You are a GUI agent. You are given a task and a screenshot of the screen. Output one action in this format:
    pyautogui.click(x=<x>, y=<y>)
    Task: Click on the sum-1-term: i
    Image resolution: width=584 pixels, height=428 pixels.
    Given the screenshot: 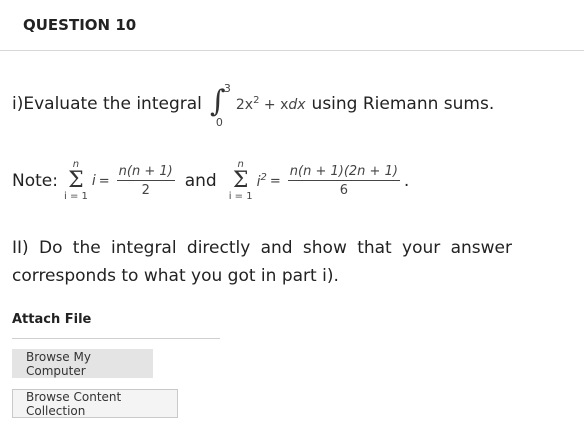 What is the action you would take?
    pyautogui.click(x=93, y=181)
    